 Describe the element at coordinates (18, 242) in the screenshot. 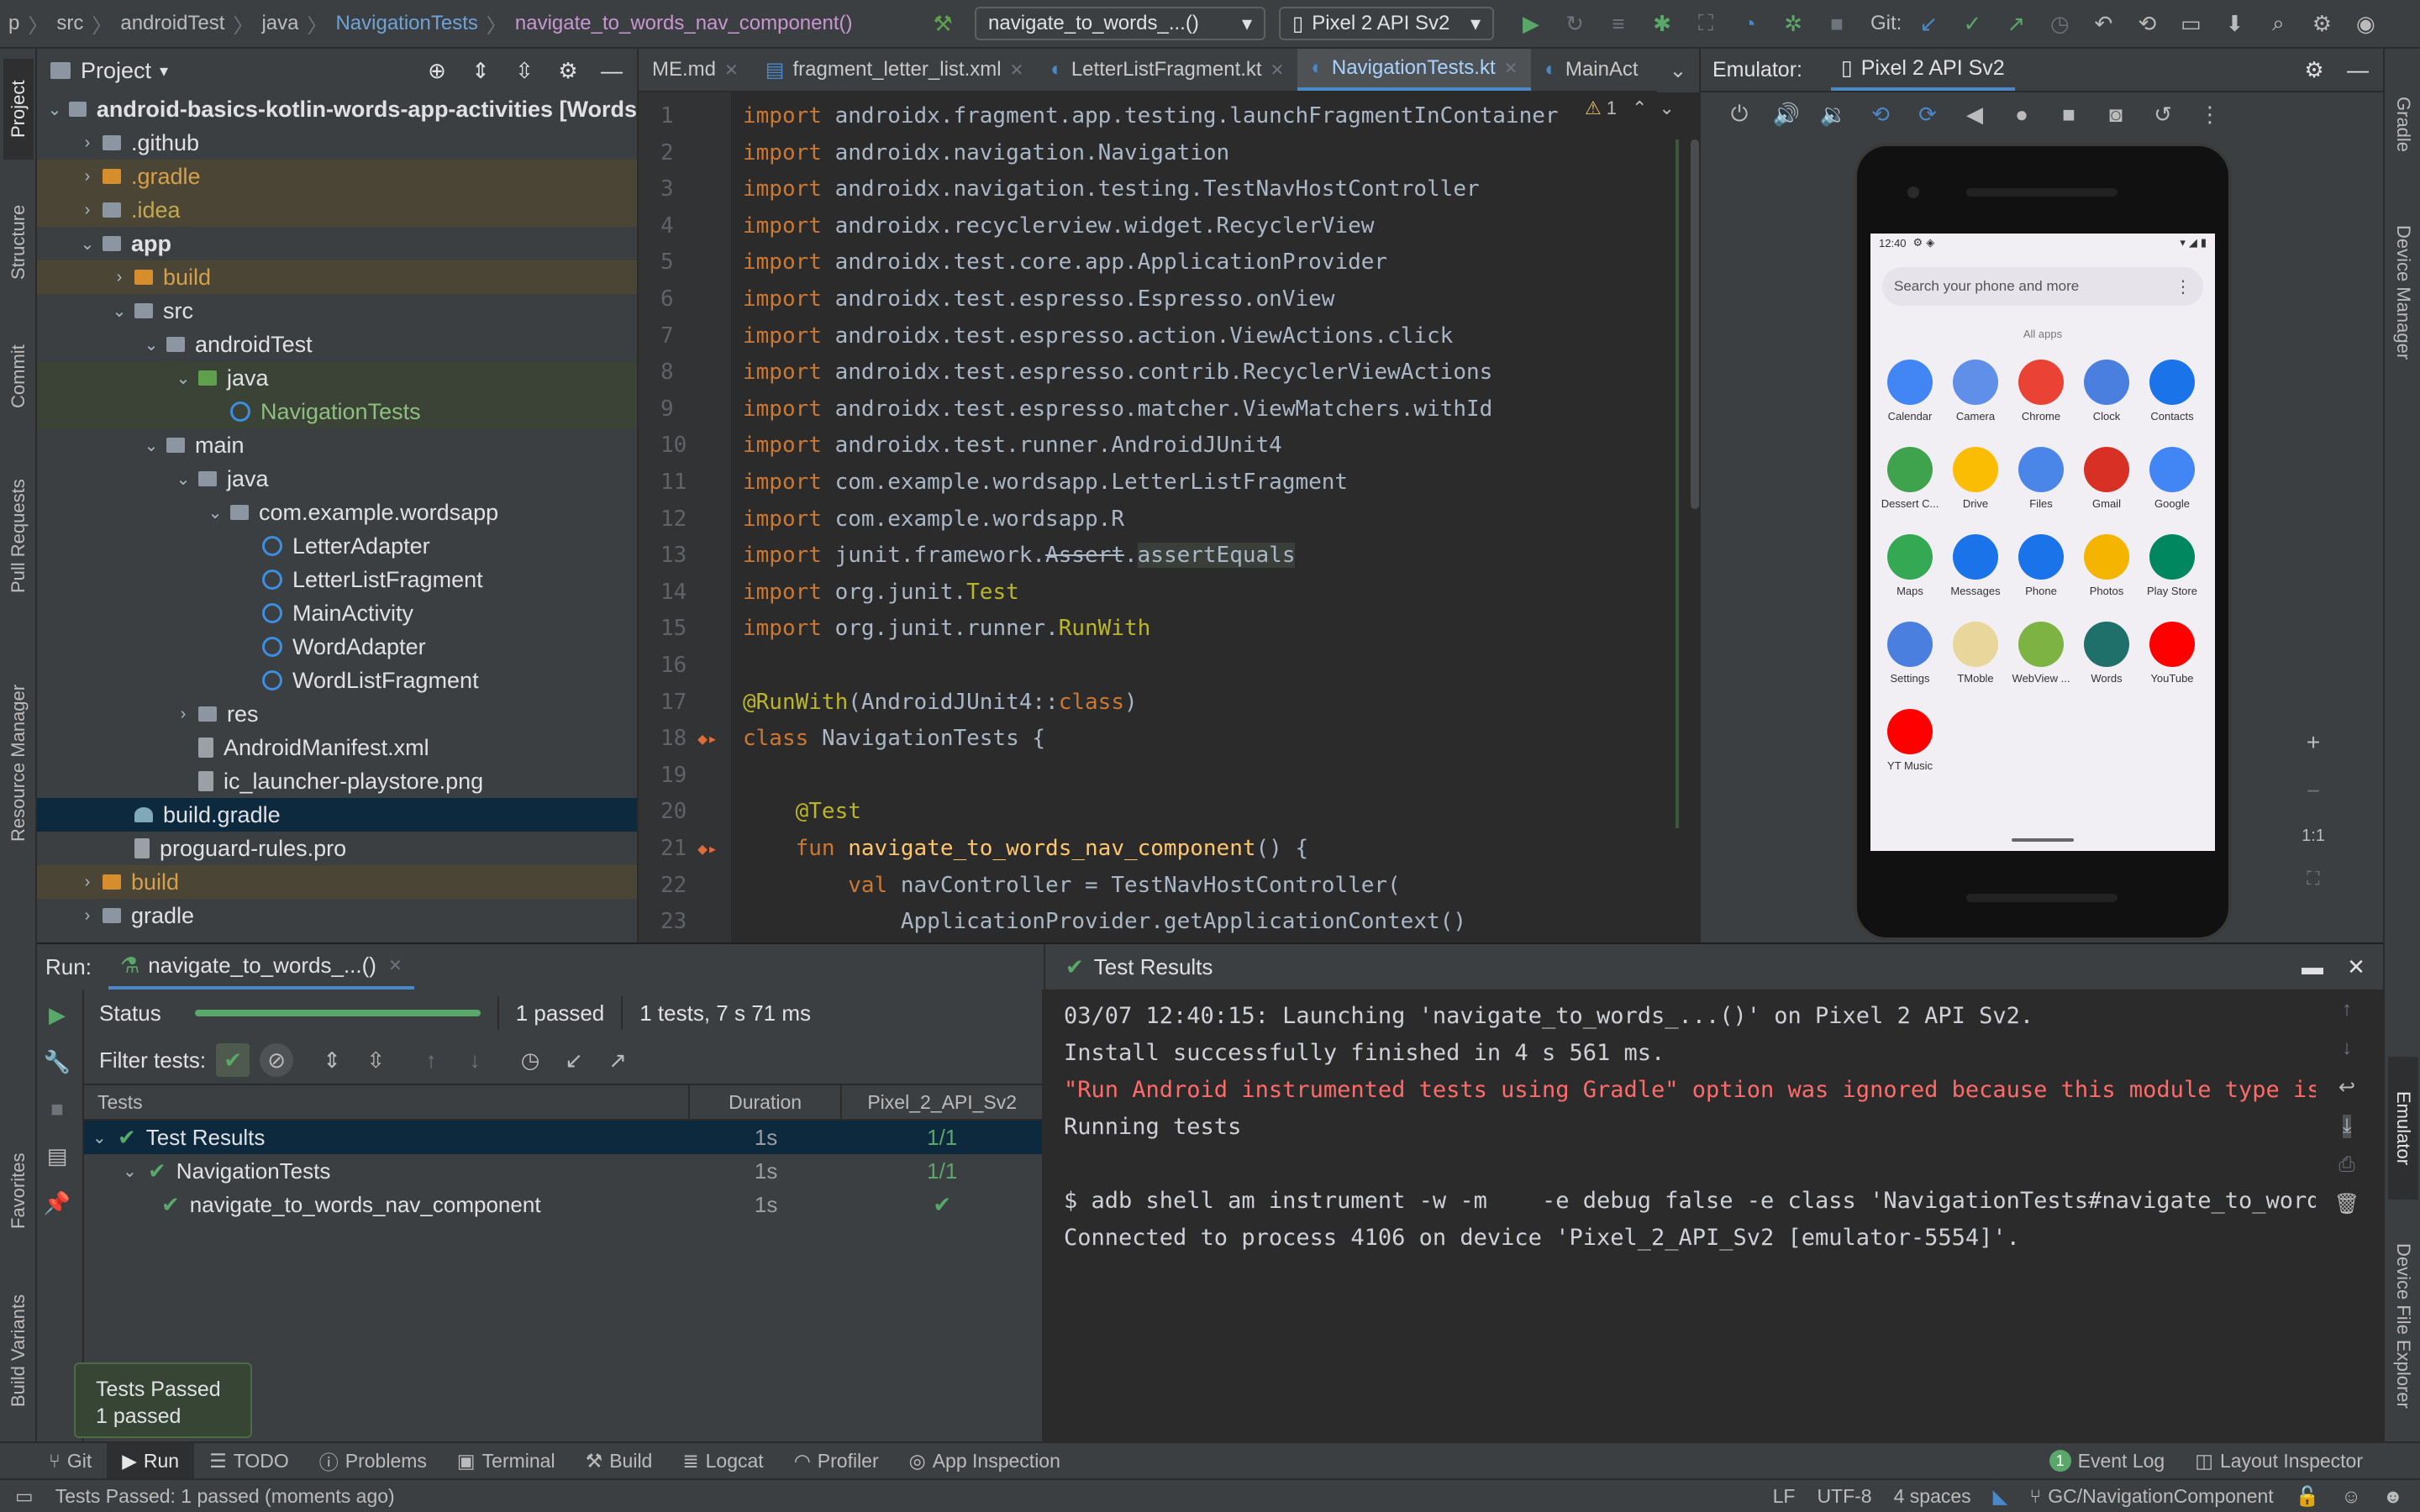

I see `tool-tab-structure: Structure` at that location.